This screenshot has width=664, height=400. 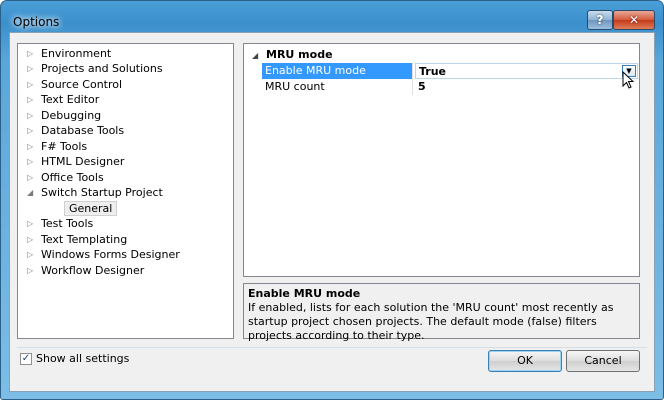 What do you see at coordinates (332, 347) in the screenshot?
I see `divider` at bounding box center [332, 347].